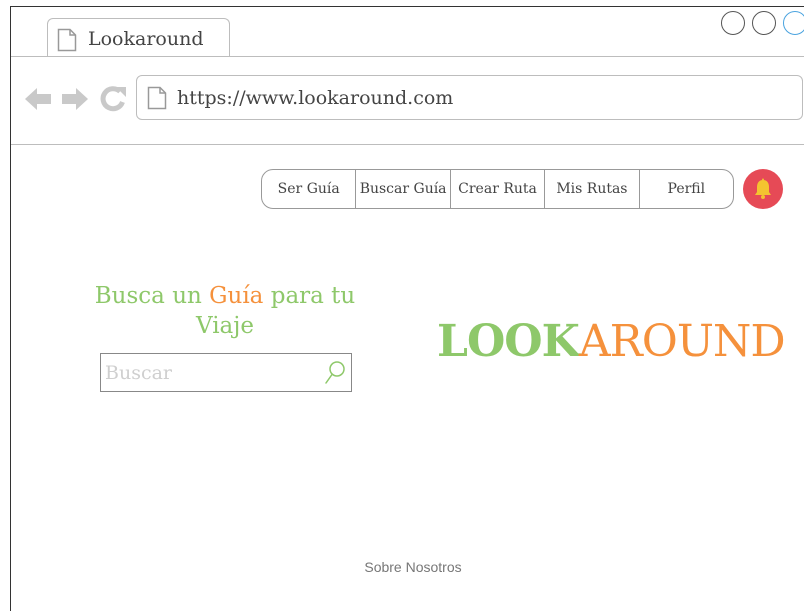  I want to click on search-box, so click(226, 372).